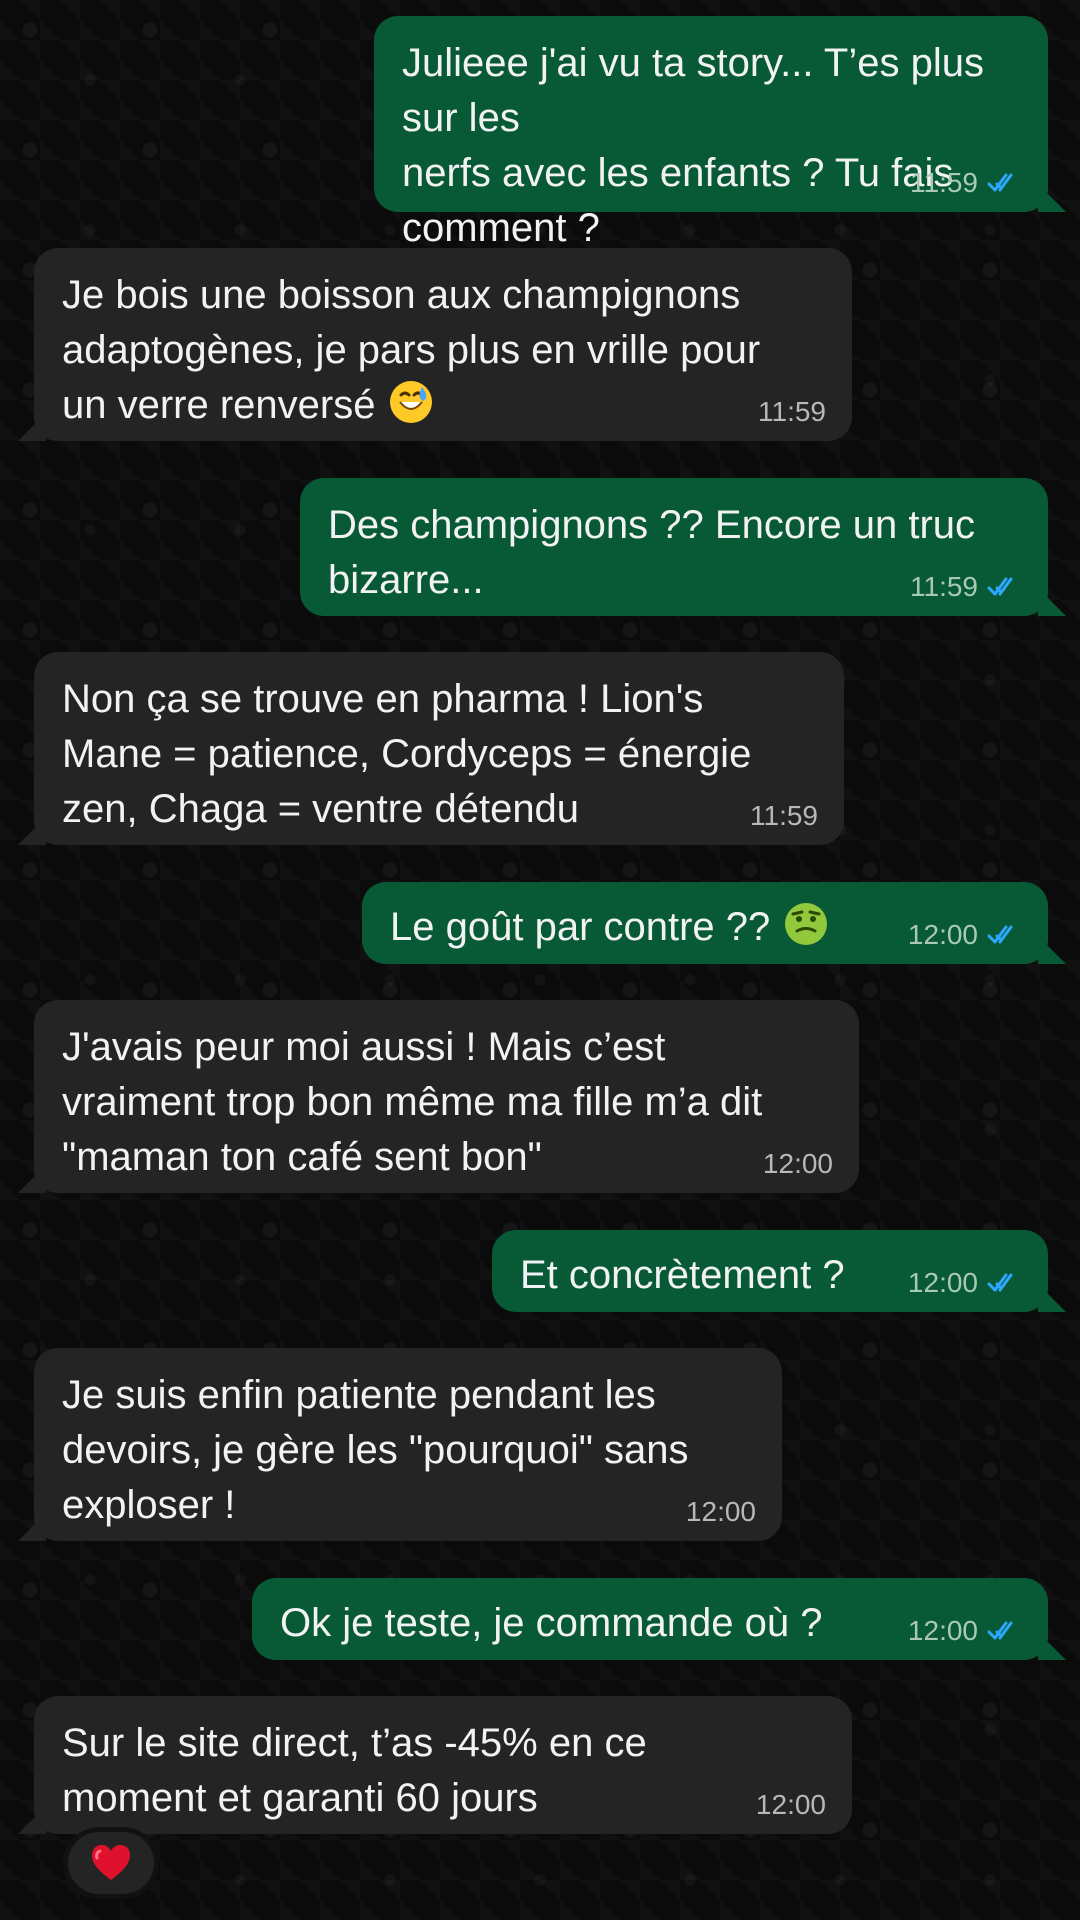 This screenshot has height=1920, width=1080. I want to click on sent-message-5: Ok je teste, je commande où ? 12:00, so click(650, 1619).